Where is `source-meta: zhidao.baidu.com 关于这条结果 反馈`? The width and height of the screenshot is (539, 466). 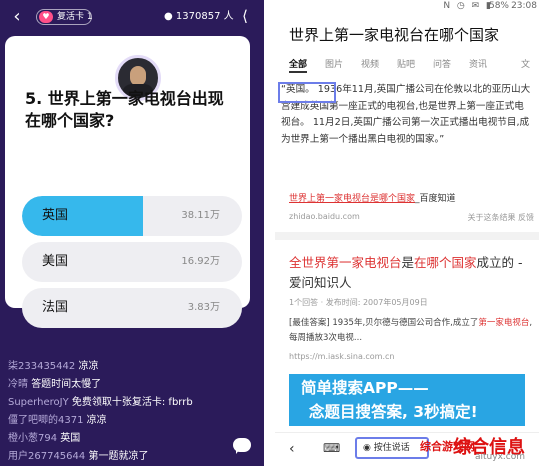
source-meta: zhidao.baidu.com 关于这条结果 反馈 is located at coordinates (411, 217).